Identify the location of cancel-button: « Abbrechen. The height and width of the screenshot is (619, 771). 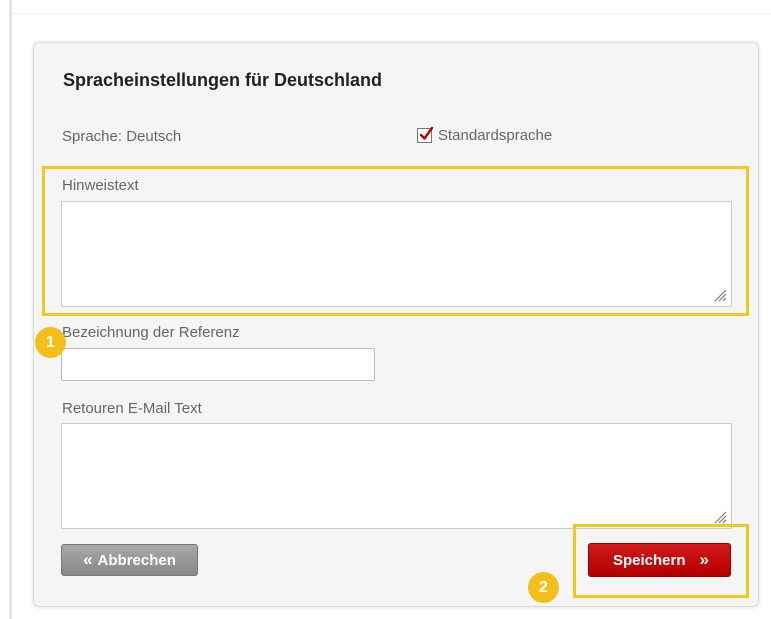
(129, 560).